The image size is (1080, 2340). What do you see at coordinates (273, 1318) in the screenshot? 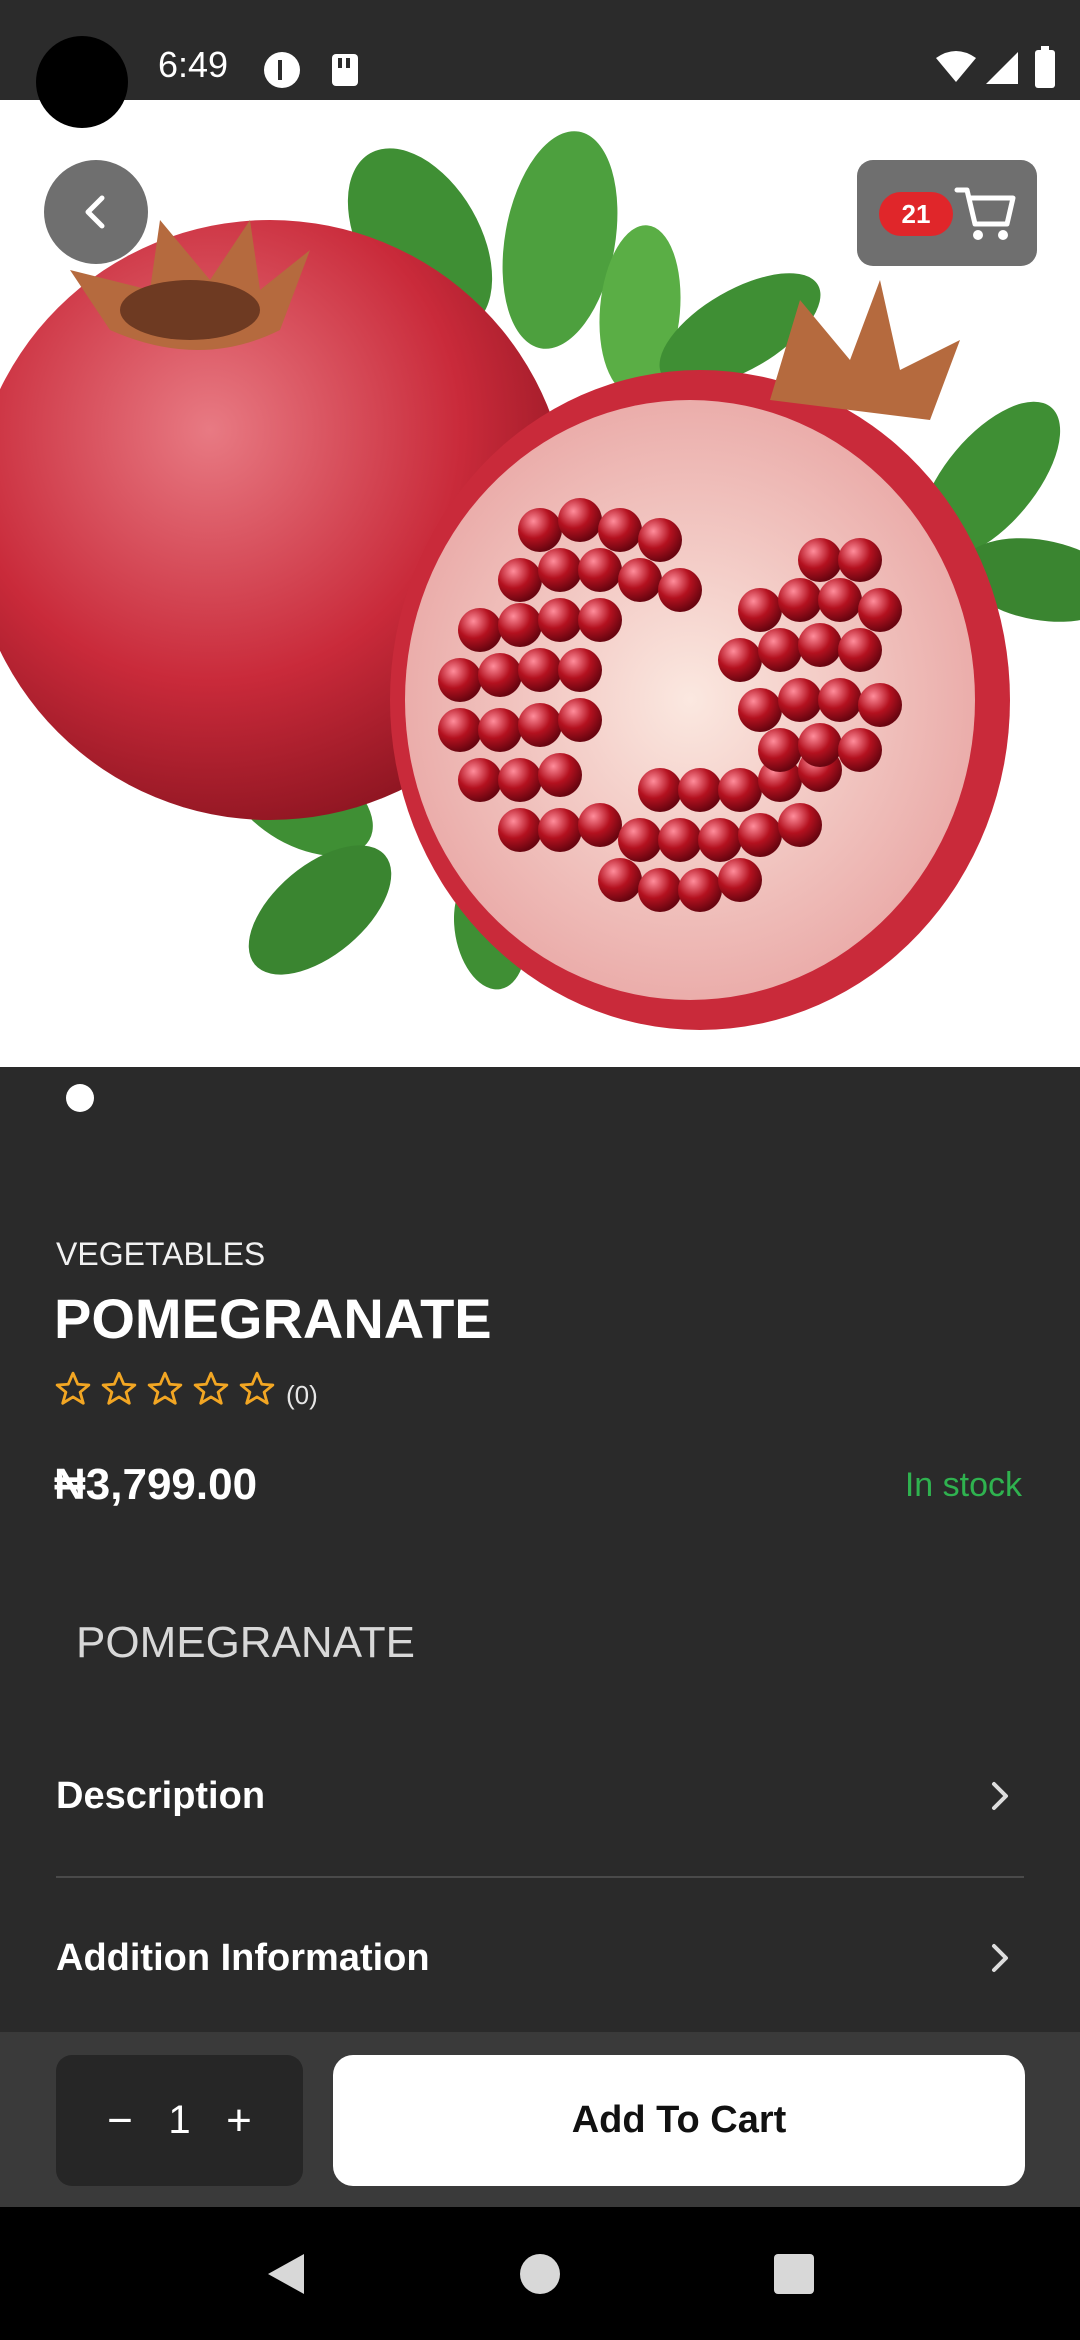
I see `product-title: POMEGRANATE` at bounding box center [273, 1318].